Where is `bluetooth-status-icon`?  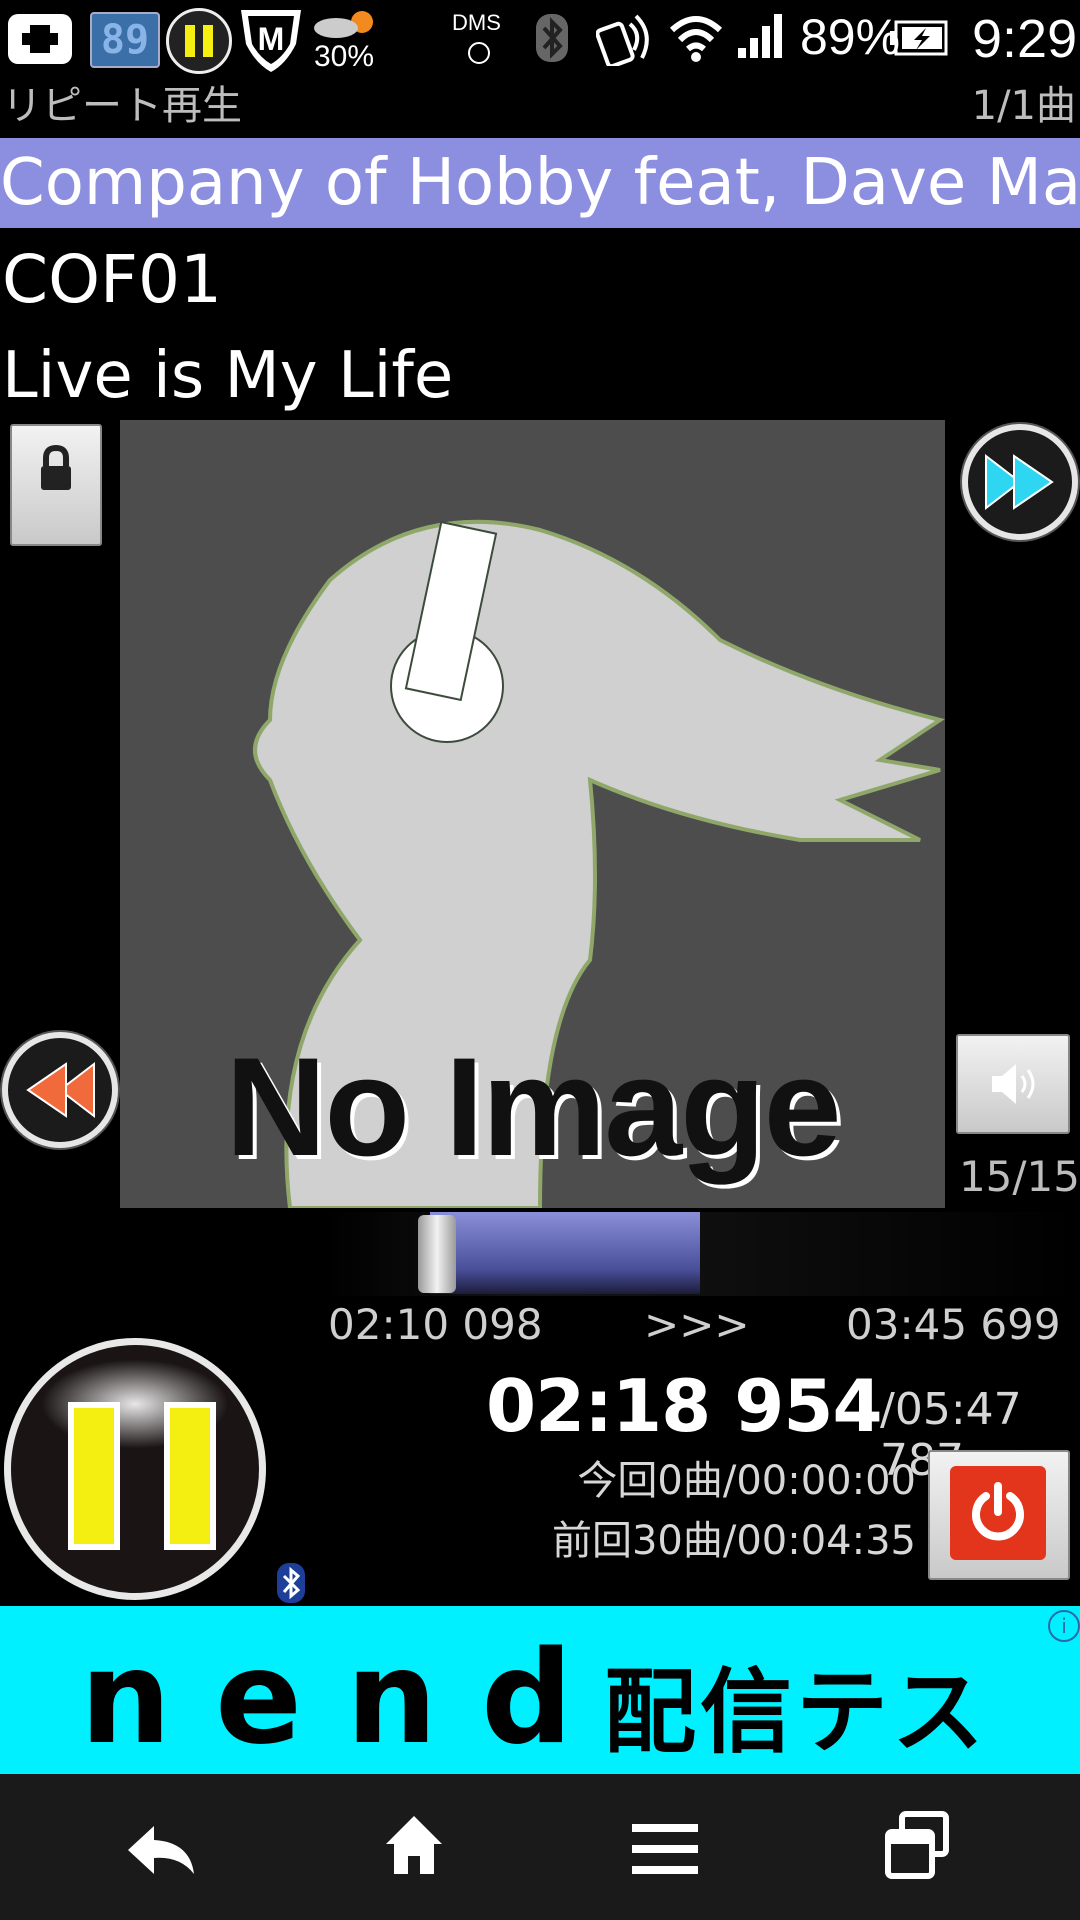
bluetooth-status-icon is located at coordinates (552, 40).